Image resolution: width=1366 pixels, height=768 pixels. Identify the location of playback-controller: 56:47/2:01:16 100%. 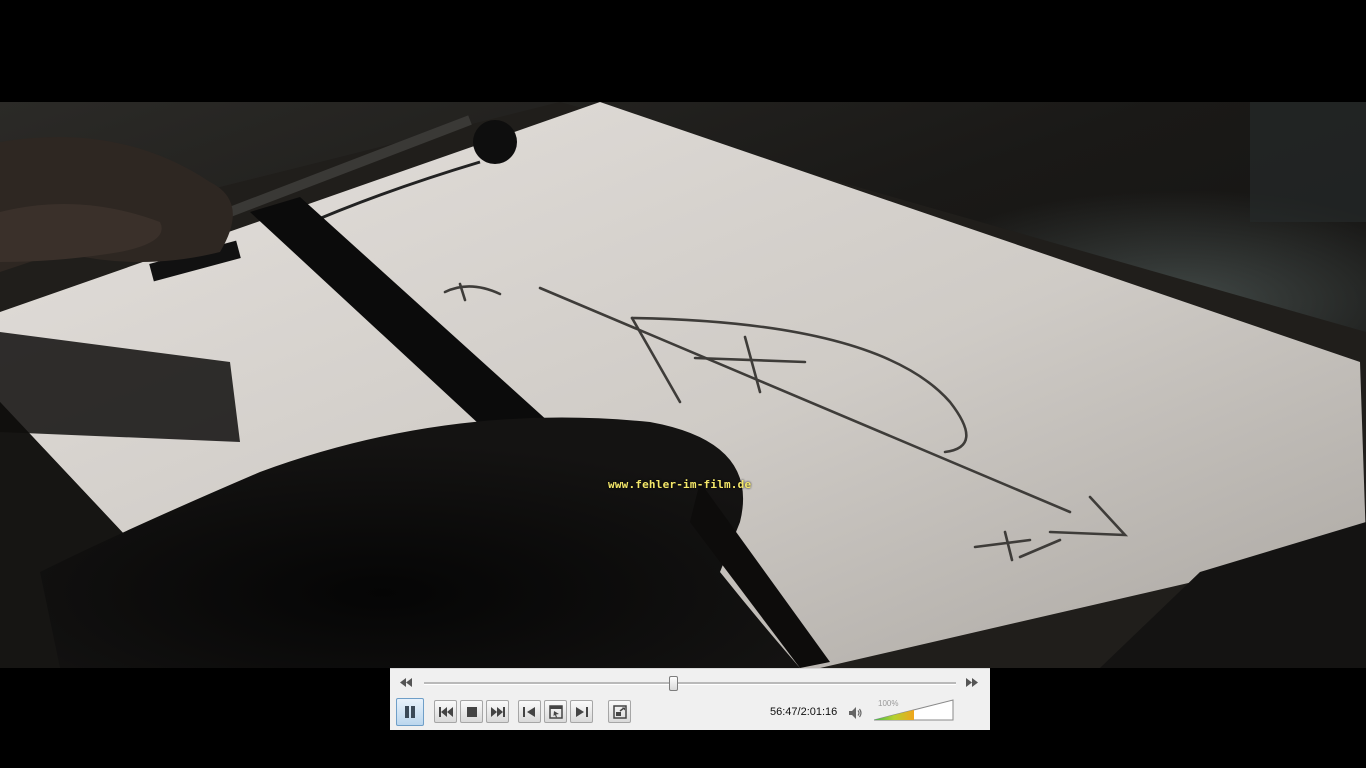
(690, 699).